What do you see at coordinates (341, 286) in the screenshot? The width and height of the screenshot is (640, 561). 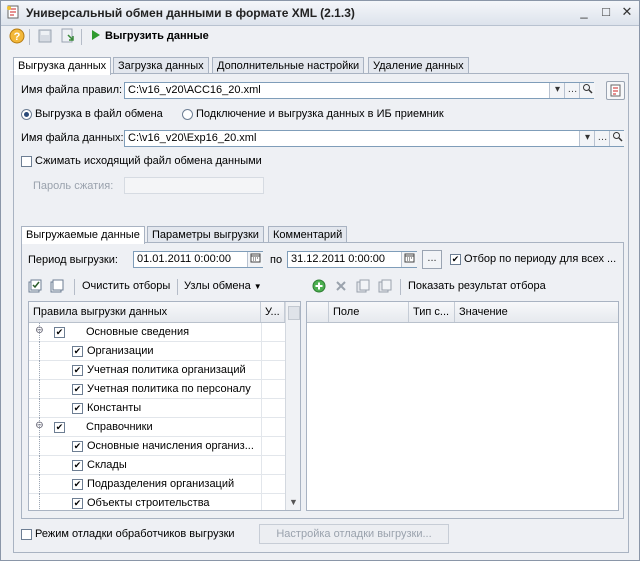 I see `delete-icon` at bounding box center [341, 286].